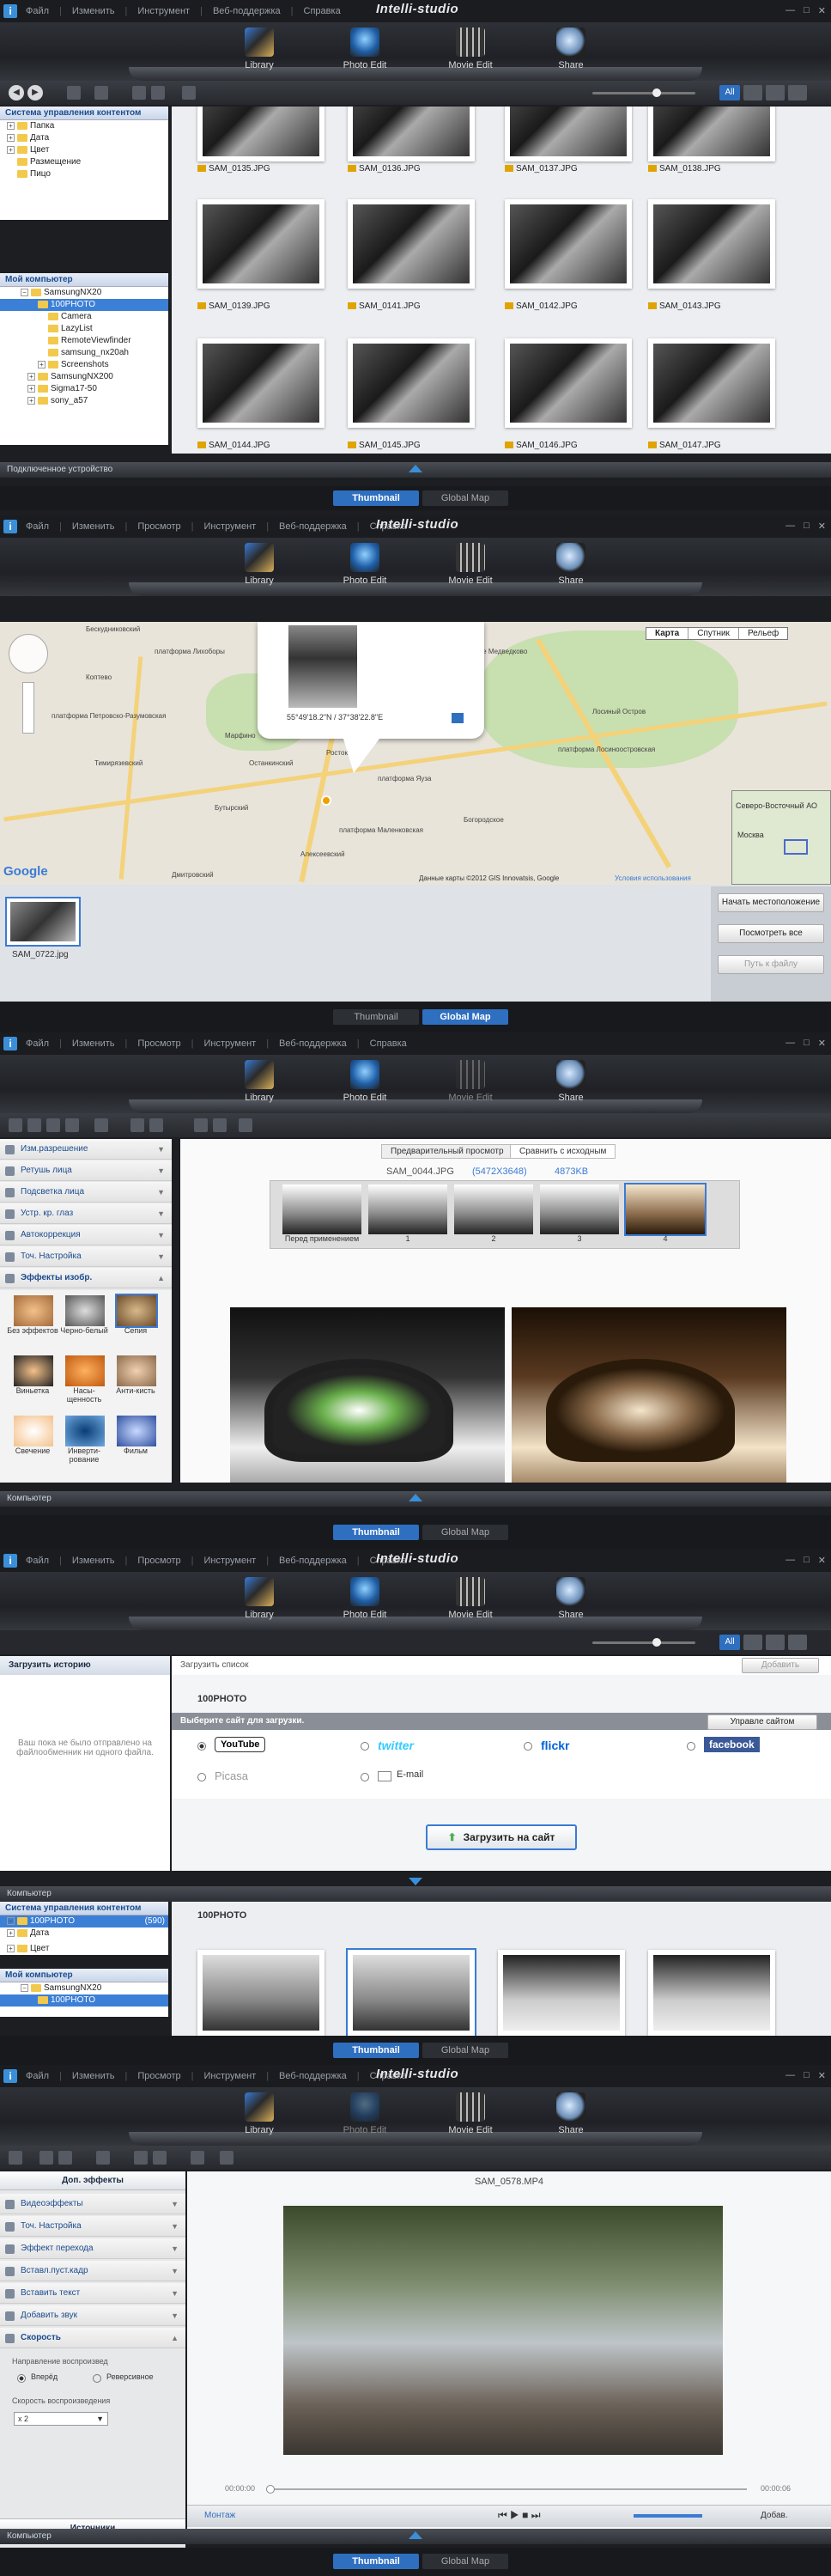  What do you see at coordinates (657, 1642) in the screenshot?
I see `zoom-slider-knob` at bounding box center [657, 1642].